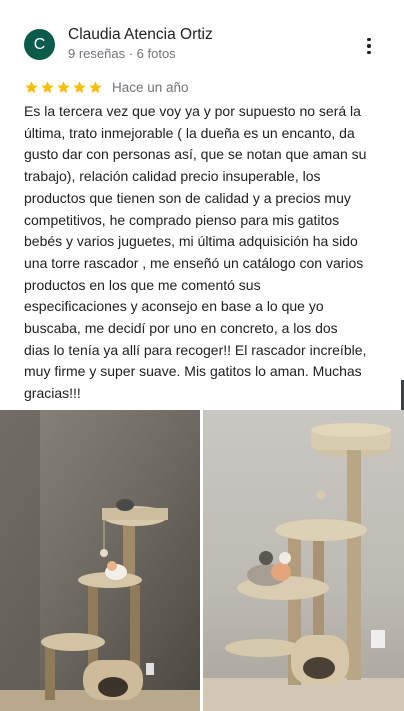  I want to click on review-time: Hace un año, so click(150, 87).